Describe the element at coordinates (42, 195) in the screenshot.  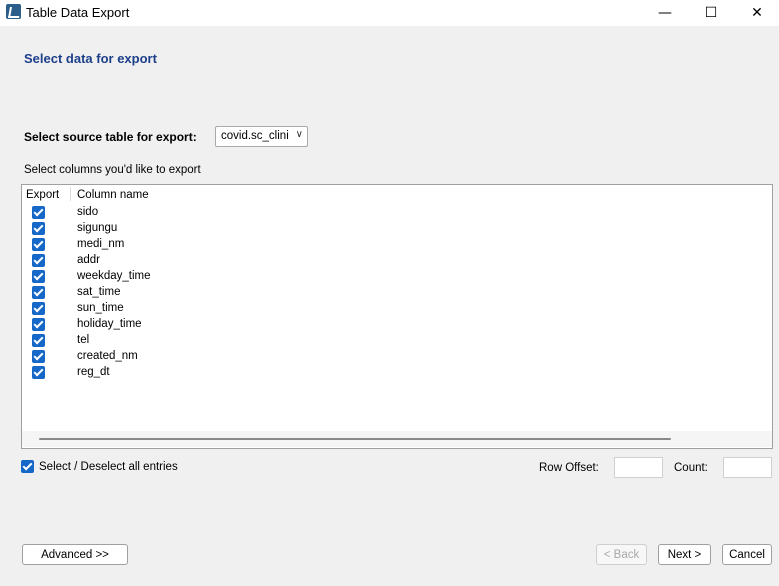
I see `export-column-header: Export` at that location.